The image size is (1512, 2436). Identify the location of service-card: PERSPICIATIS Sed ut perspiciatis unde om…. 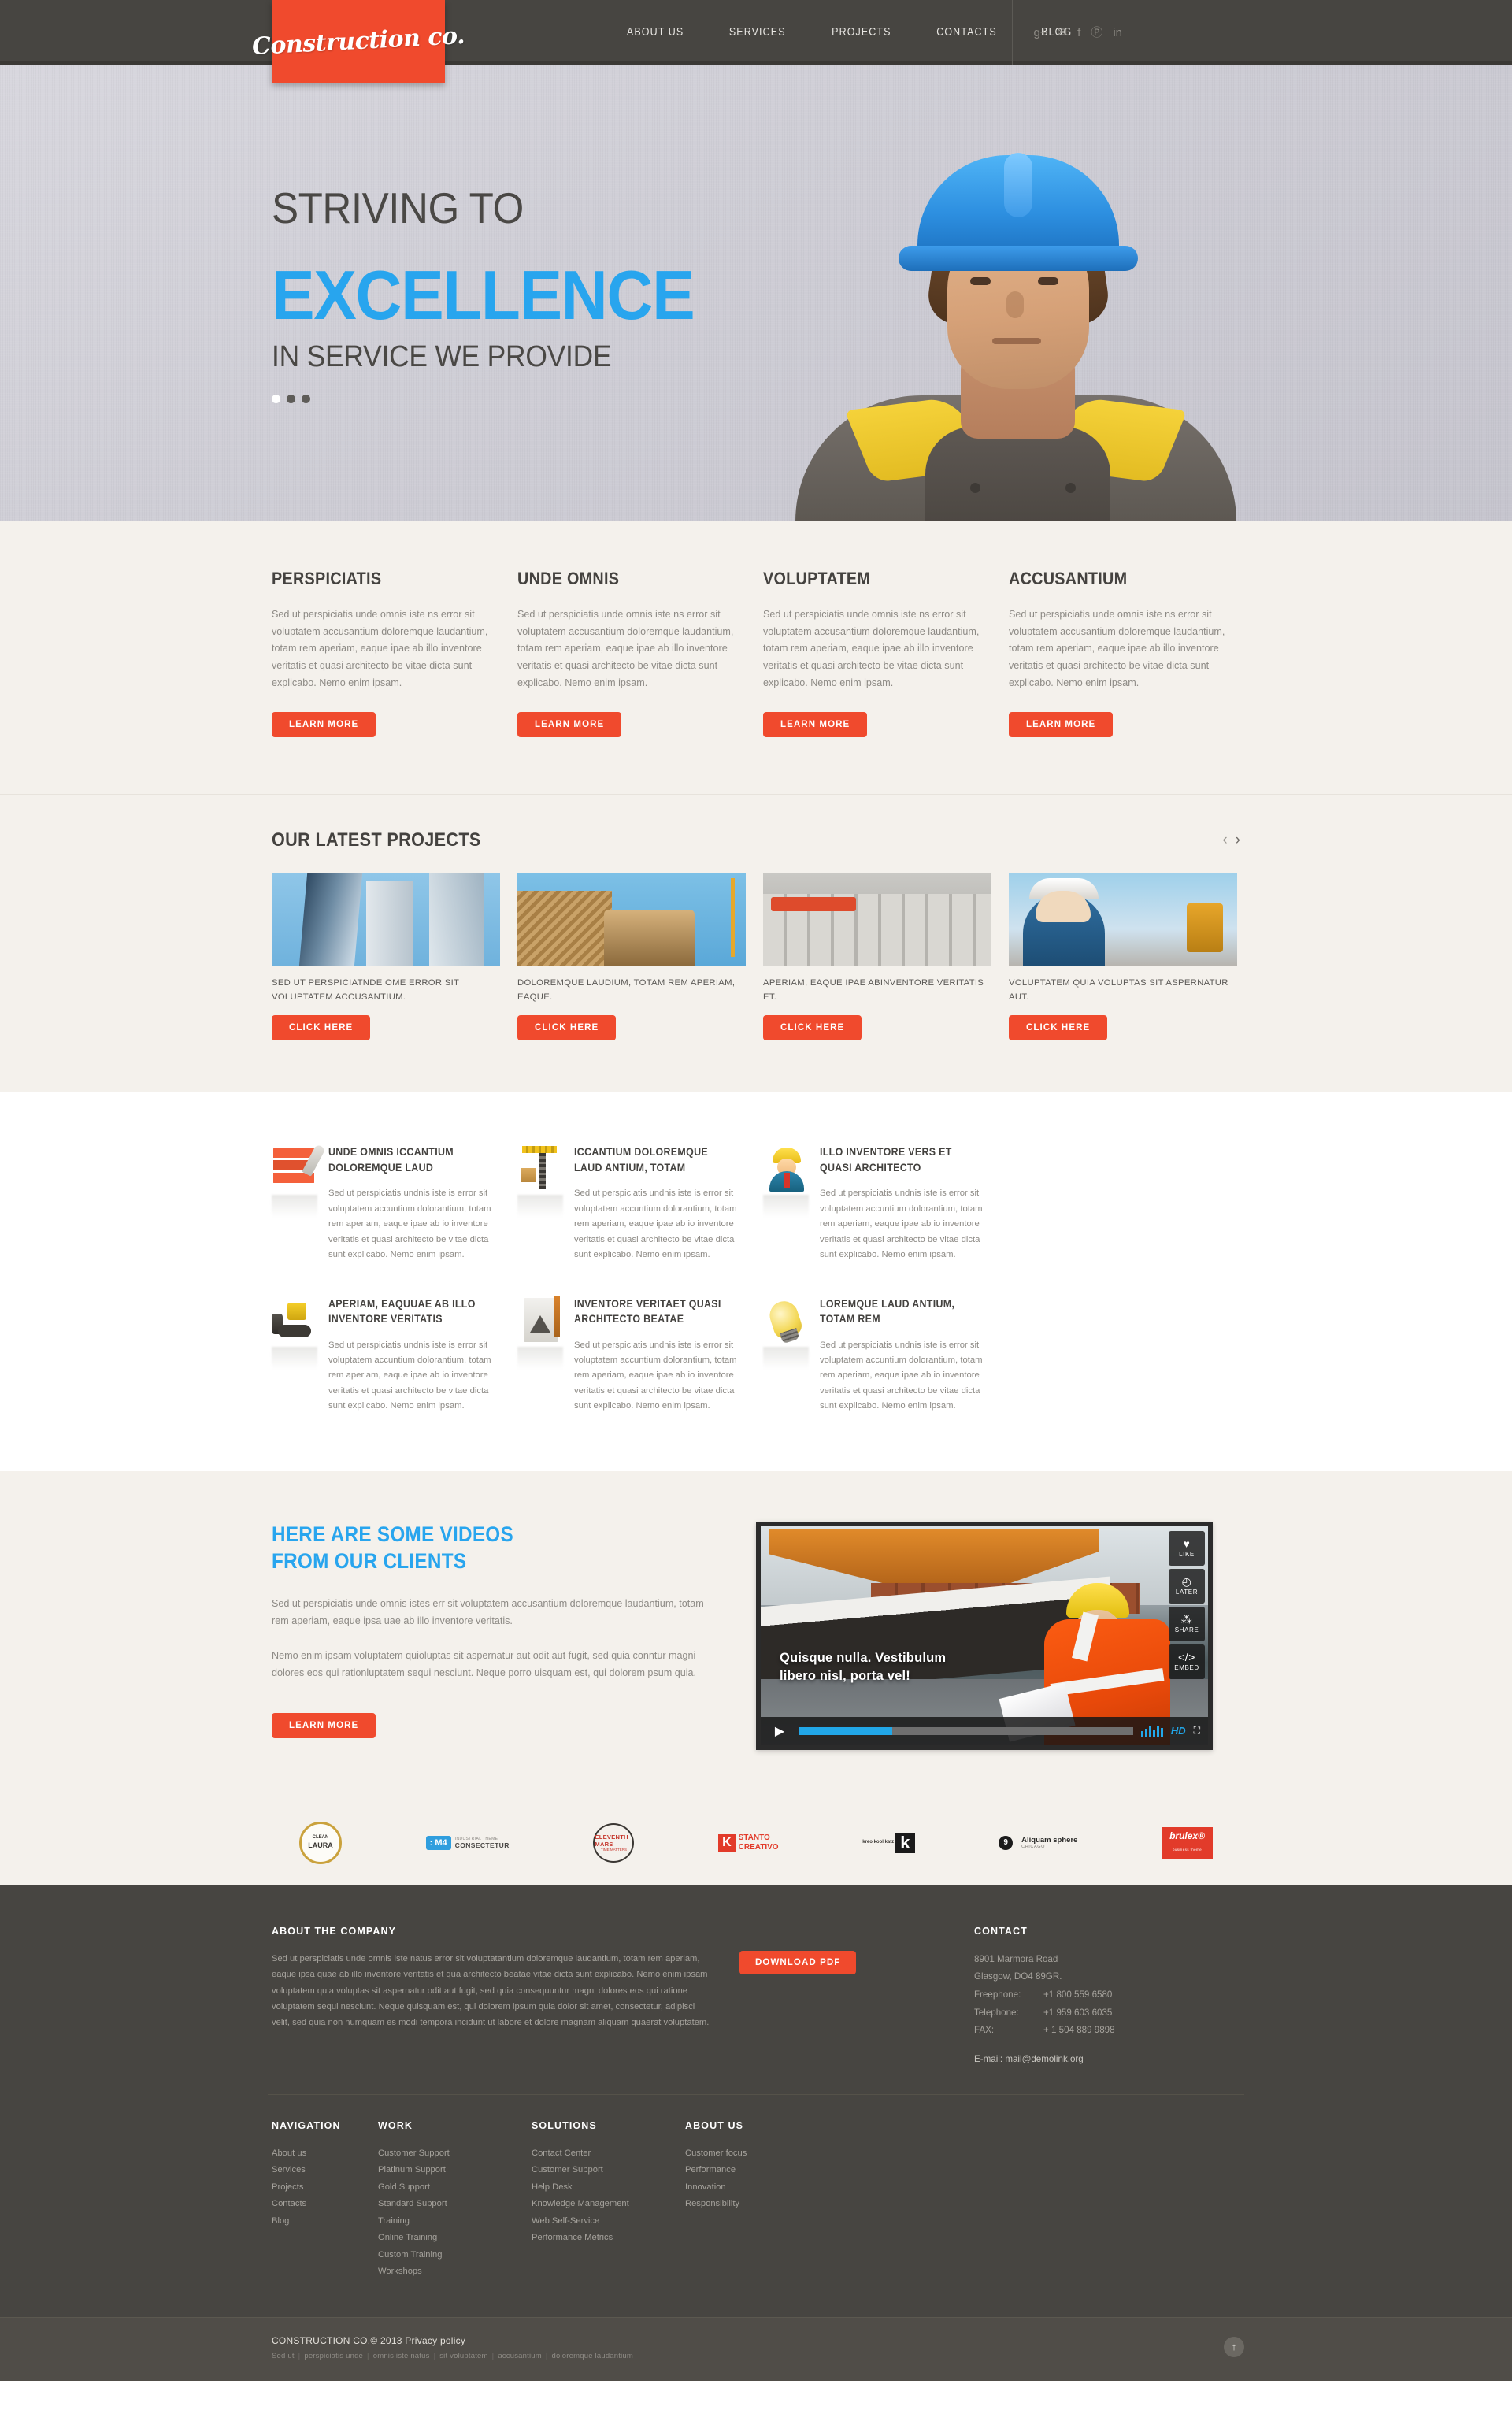
(386, 653).